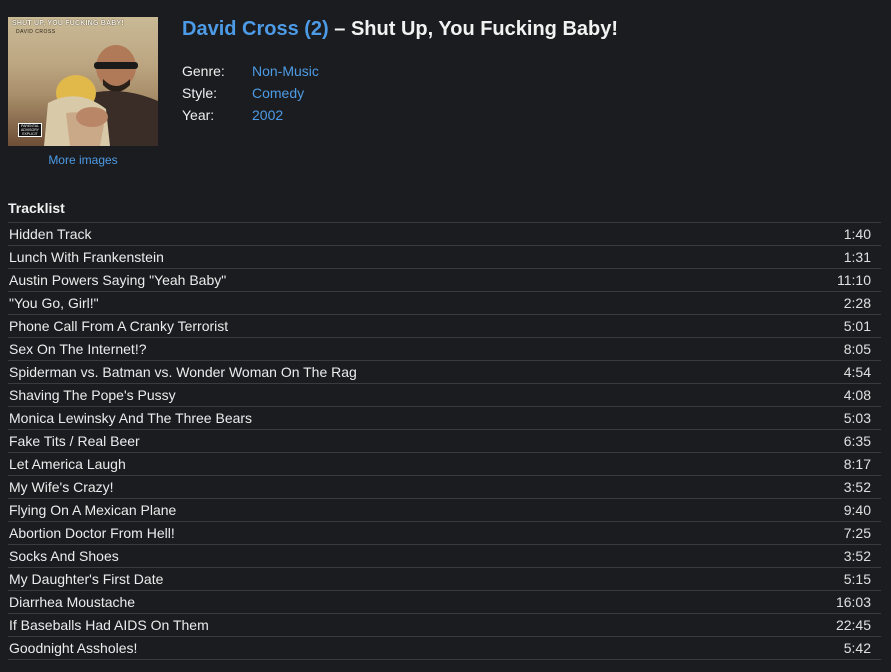 The width and height of the screenshot is (891, 672). Describe the element at coordinates (444, 579) in the screenshot. I see `track-row: My Daughter's First Date 5:15` at that location.